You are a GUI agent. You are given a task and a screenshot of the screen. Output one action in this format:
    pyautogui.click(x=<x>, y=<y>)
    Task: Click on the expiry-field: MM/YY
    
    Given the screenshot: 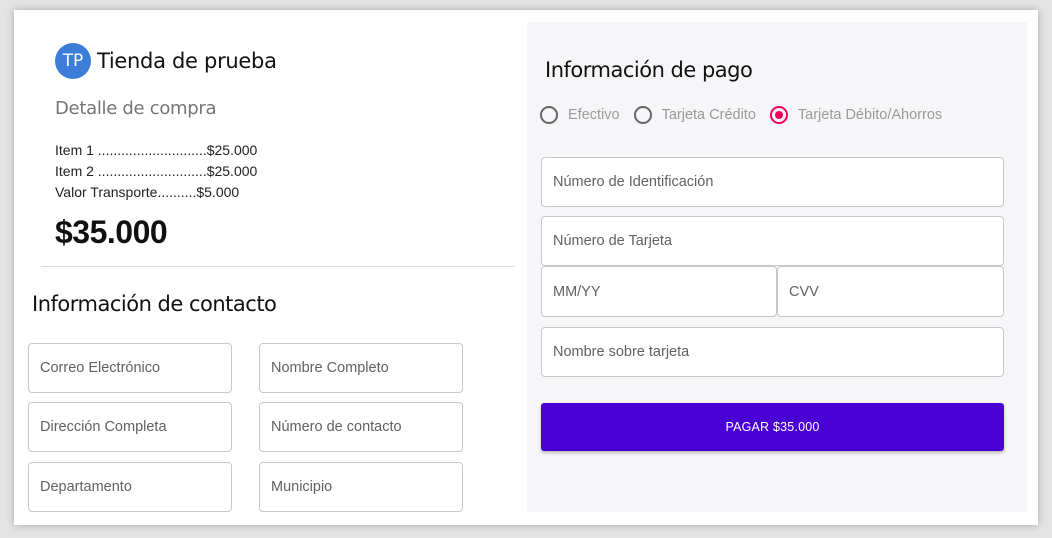 What is the action you would take?
    pyautogui.click(x=659, y=291)
    